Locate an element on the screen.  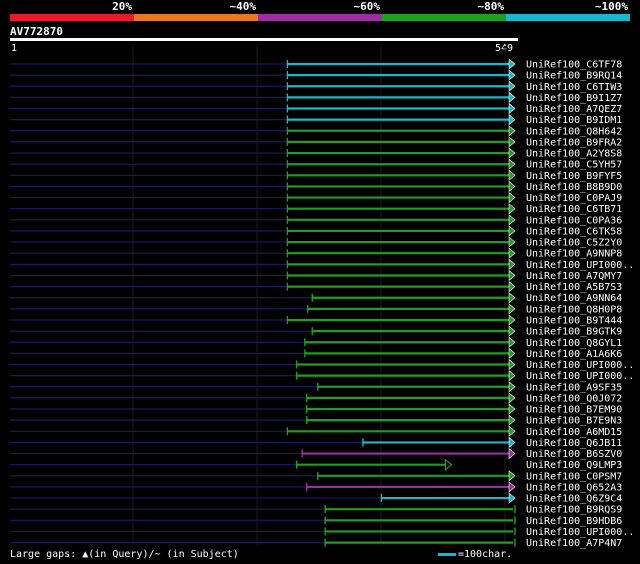
hit-row: UniRef100_C5Z2Y0 is located at coordinates (316, 242).